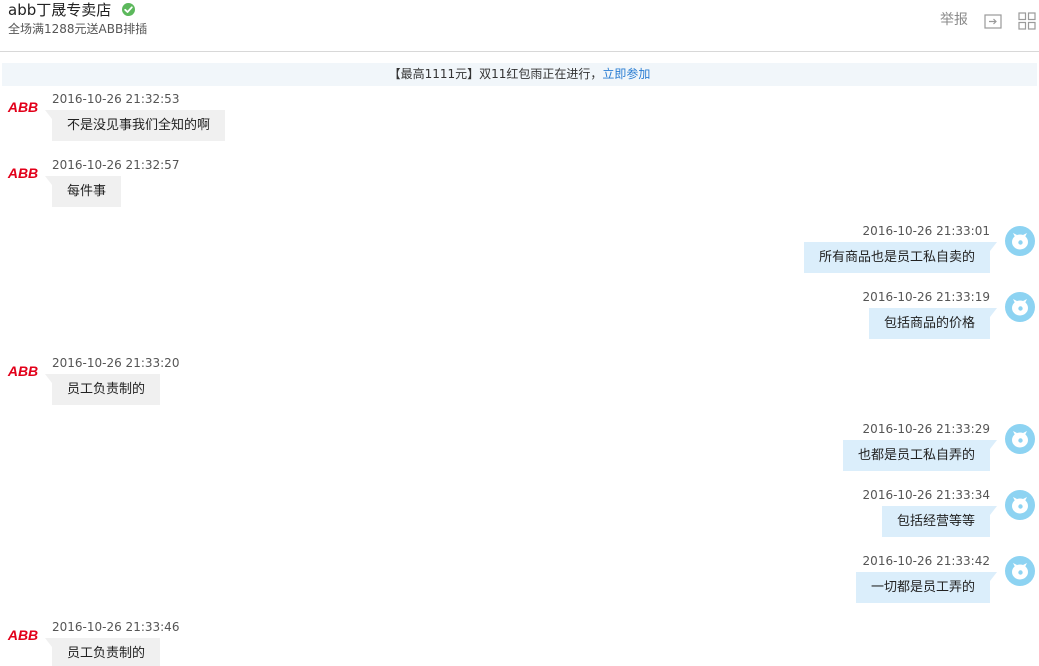  What do you see at coordinates (83, 191) in the screenshot?
I see `seller-message-bubble: 每件事` at bounding box center [83, 191].